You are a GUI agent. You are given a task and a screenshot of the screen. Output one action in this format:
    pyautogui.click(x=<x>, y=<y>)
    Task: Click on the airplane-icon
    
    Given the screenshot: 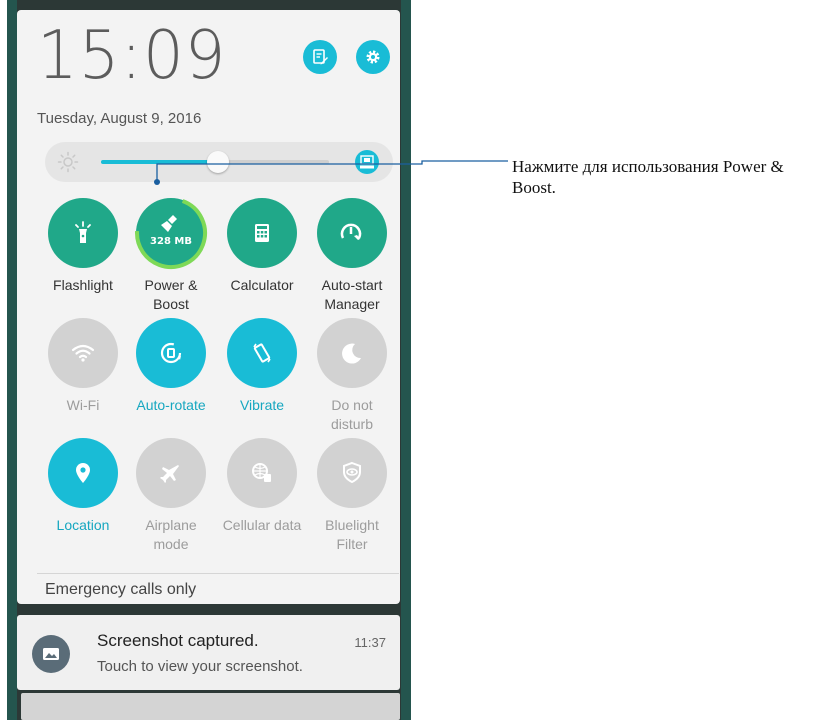 What is the action you would take?
    pyautogui.click(x=169, y=474)
    